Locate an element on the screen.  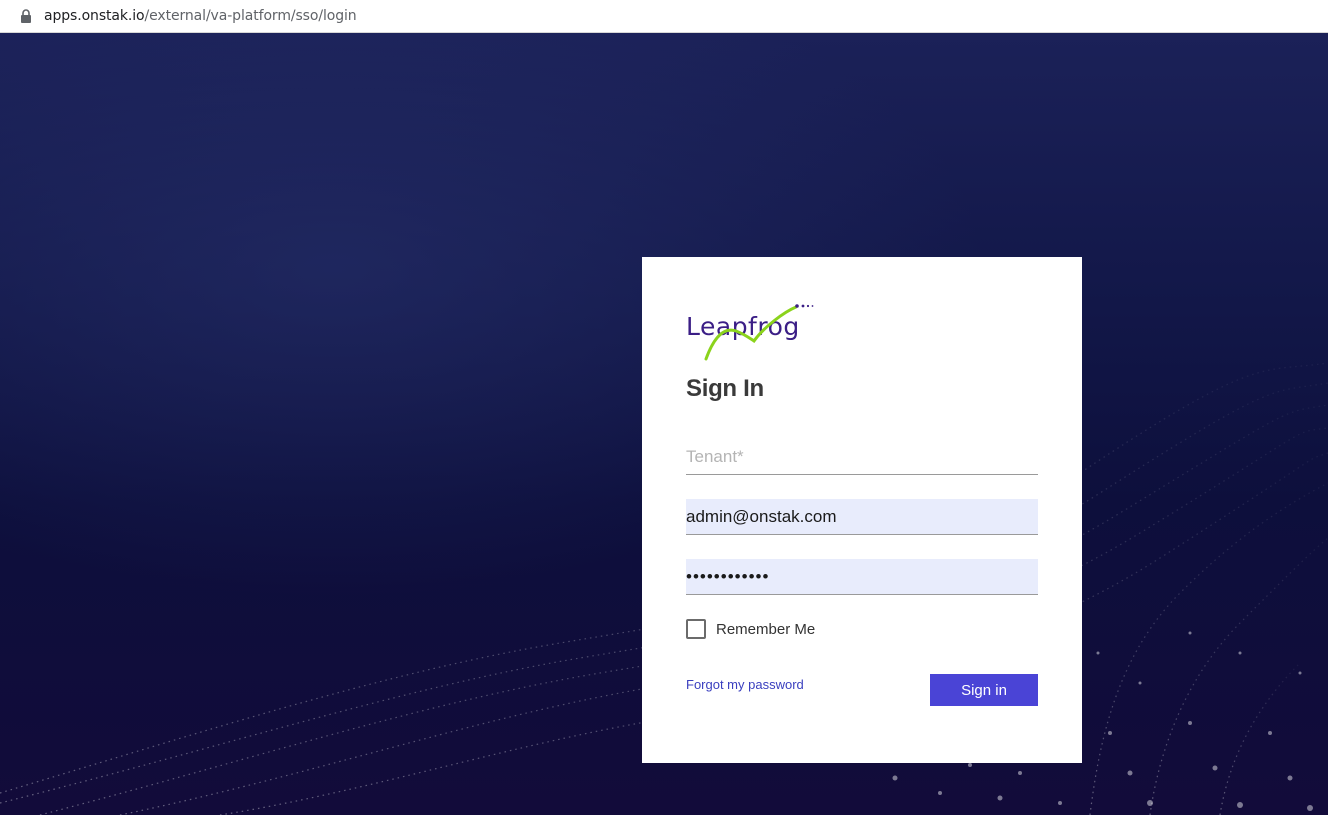
svg-text: Leapfrog is located at coordinates (743, 326).